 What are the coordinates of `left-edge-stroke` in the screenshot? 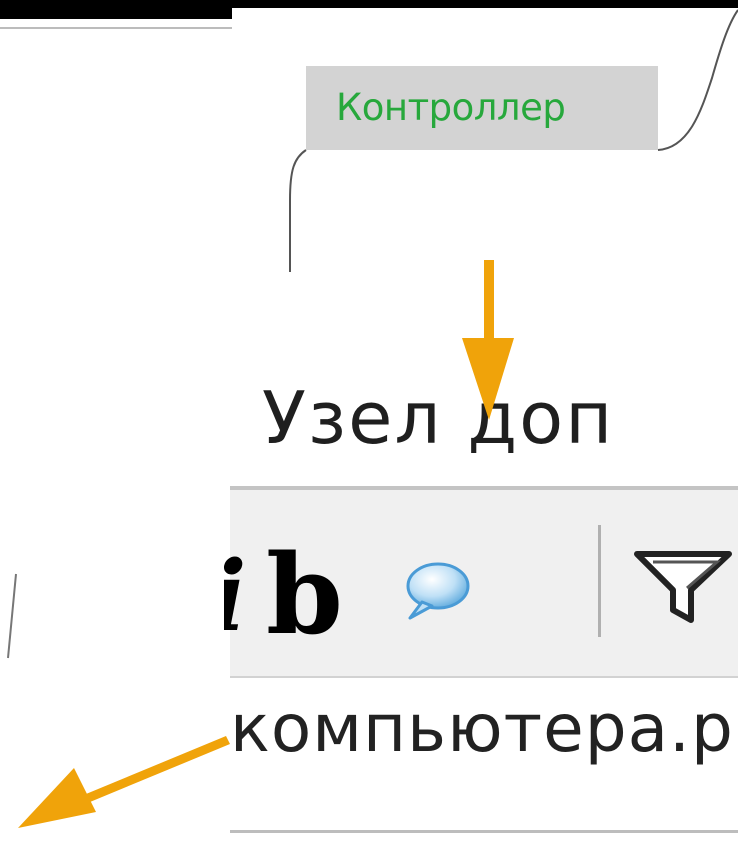 It's located at (12, 616).